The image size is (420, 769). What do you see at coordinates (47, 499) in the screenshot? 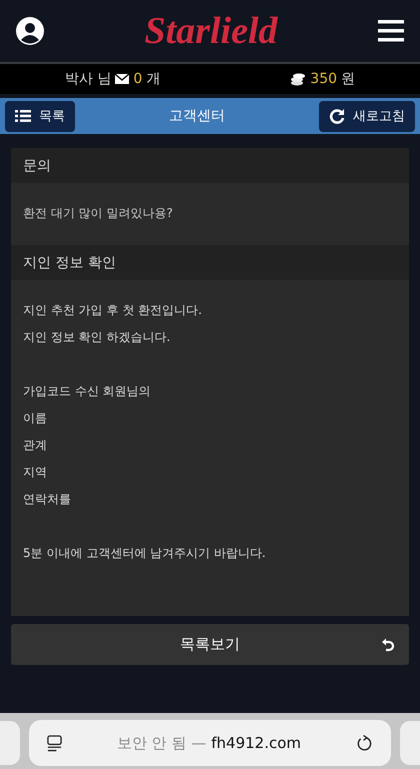
I see `answer-line: 연락처를` at bounding box center [47, 499].